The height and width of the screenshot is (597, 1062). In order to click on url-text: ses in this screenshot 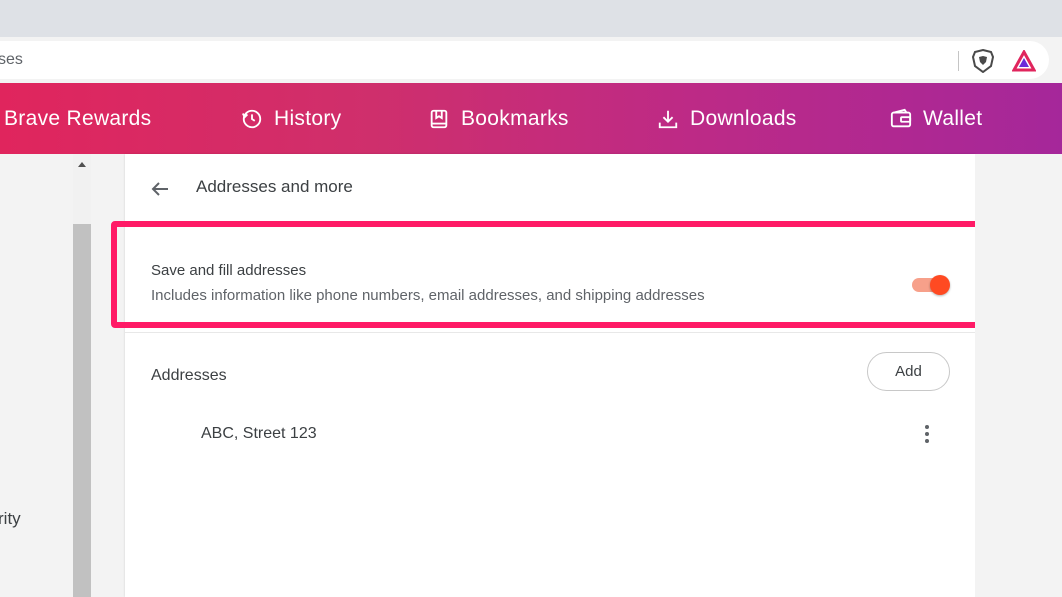, I will do `click(11, 60)`.